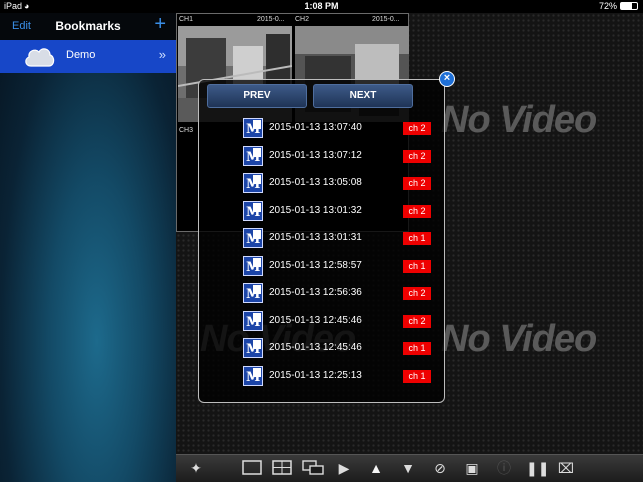 This screenshot has height=482, width=643. I want to click on list-item: M 2015-01-13 12:58:57 ch 1, so click(338, 267).